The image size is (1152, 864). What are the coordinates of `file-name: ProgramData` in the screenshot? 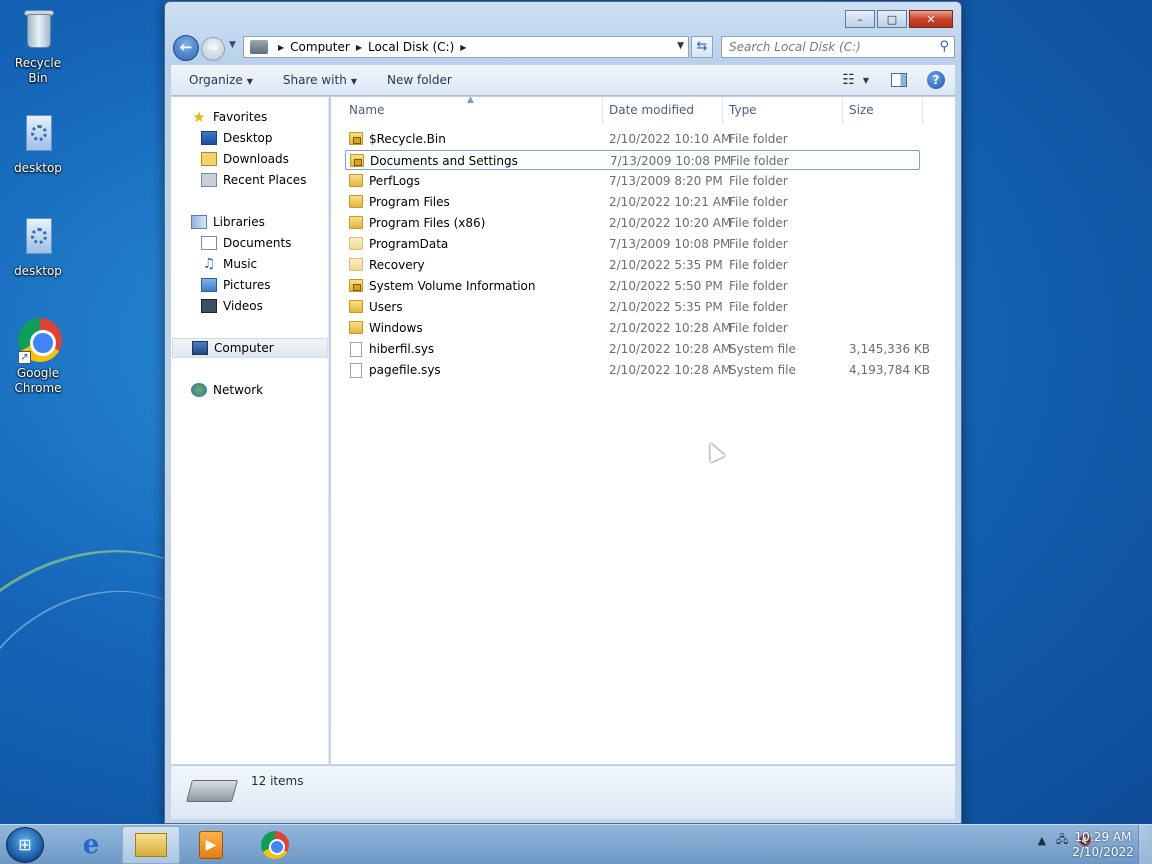 It's located at (409, 244).